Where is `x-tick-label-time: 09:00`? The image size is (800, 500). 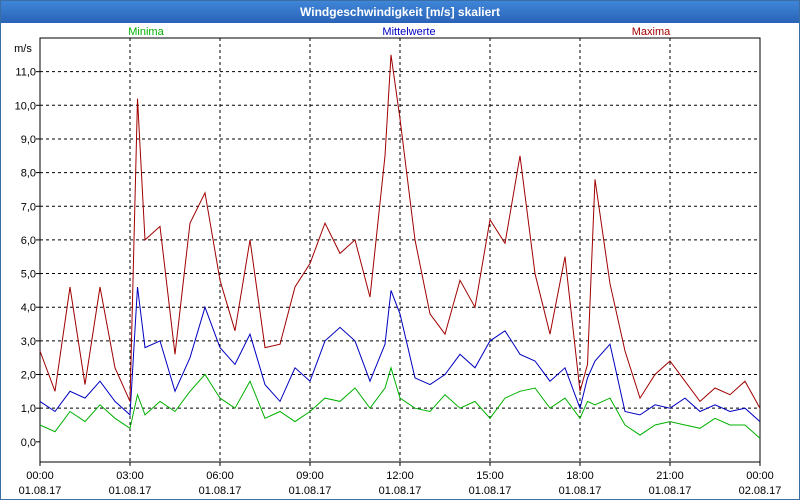 x-tick-label-time: 09:00 is located at coordinates (310, 476).